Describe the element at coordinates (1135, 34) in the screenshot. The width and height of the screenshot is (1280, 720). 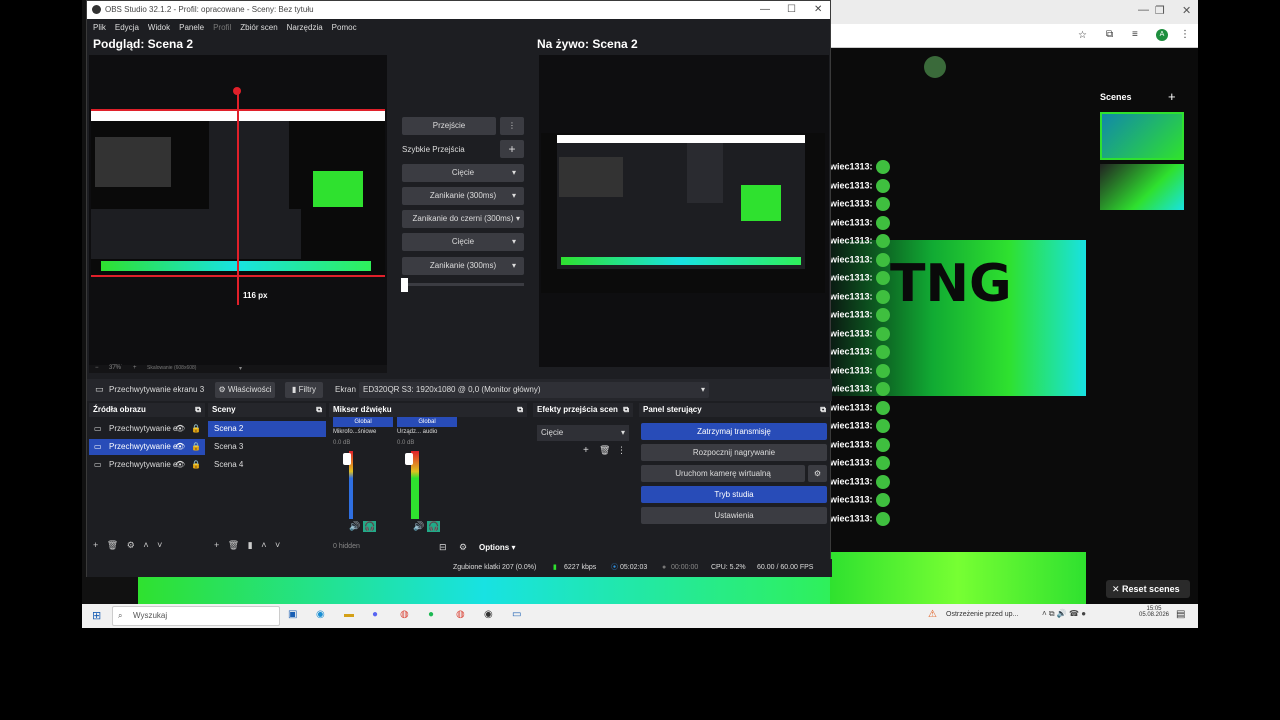
I see `playlist-icon: ≡` at that location.